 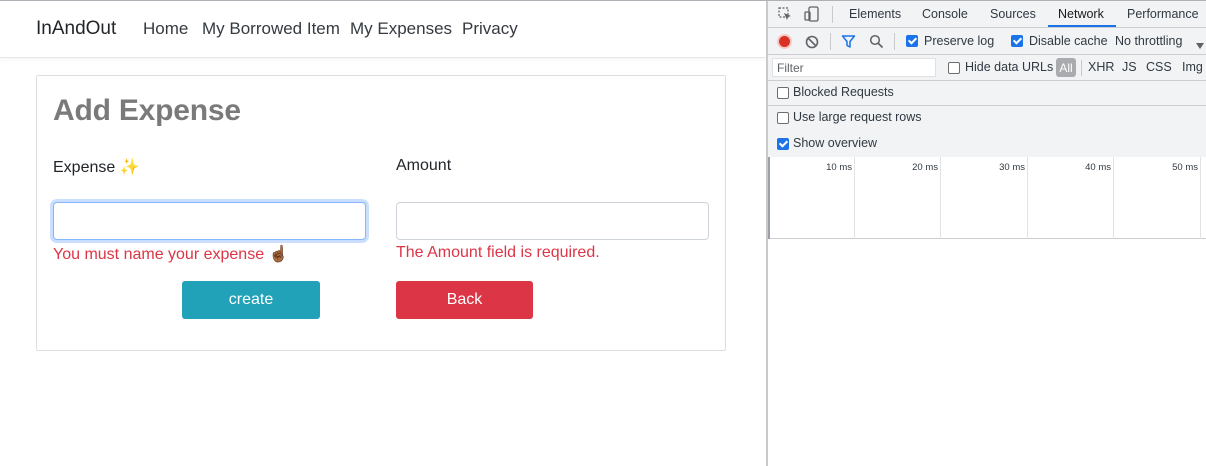 I want to click on filter-bar: Filter Hide data URLs All XHR JS CSS Img, so click(x=987, y=68).